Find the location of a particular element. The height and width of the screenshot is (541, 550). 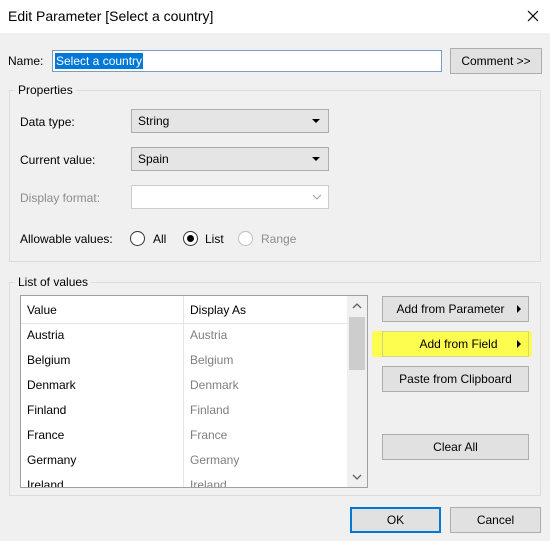

current-value-label: Current value: is located at coordinates (58, 160).